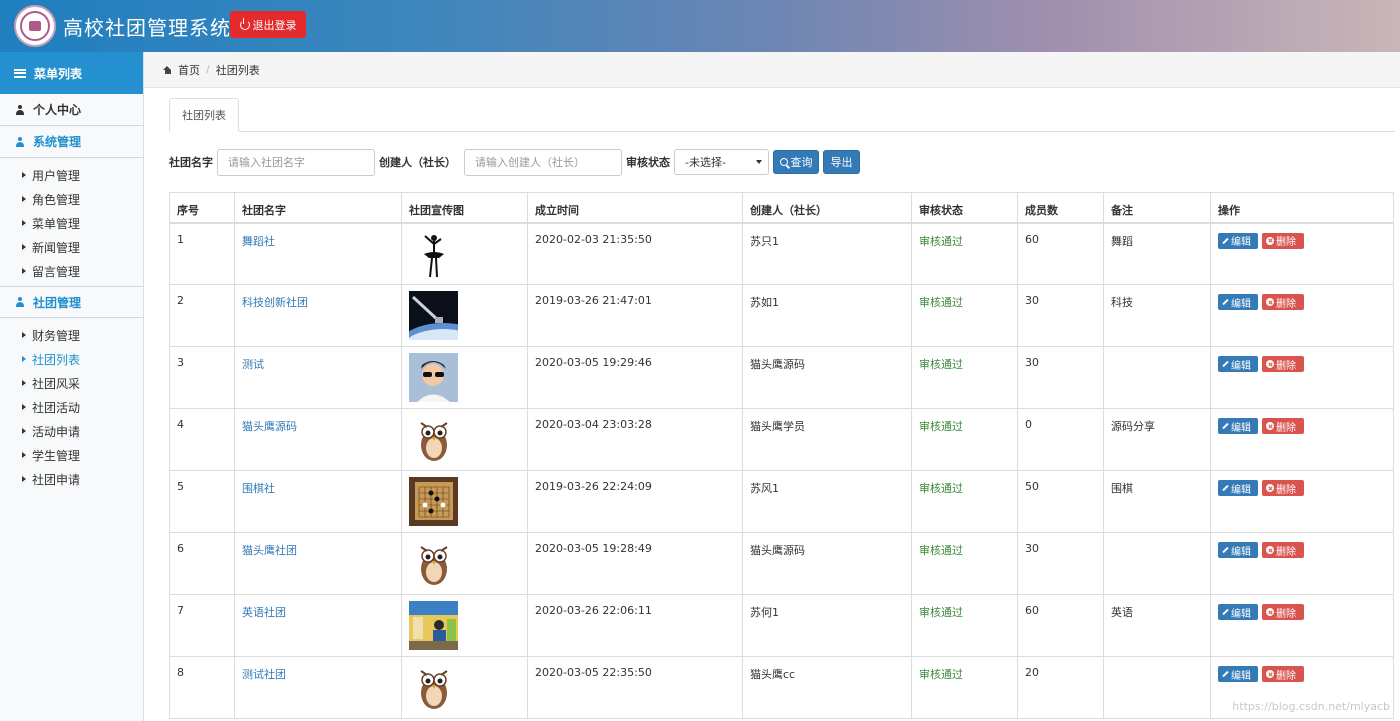 Image resolution: width=1400 pixels, height=721 pixels. I want to click on query-label: 查询, so click(801, 162).